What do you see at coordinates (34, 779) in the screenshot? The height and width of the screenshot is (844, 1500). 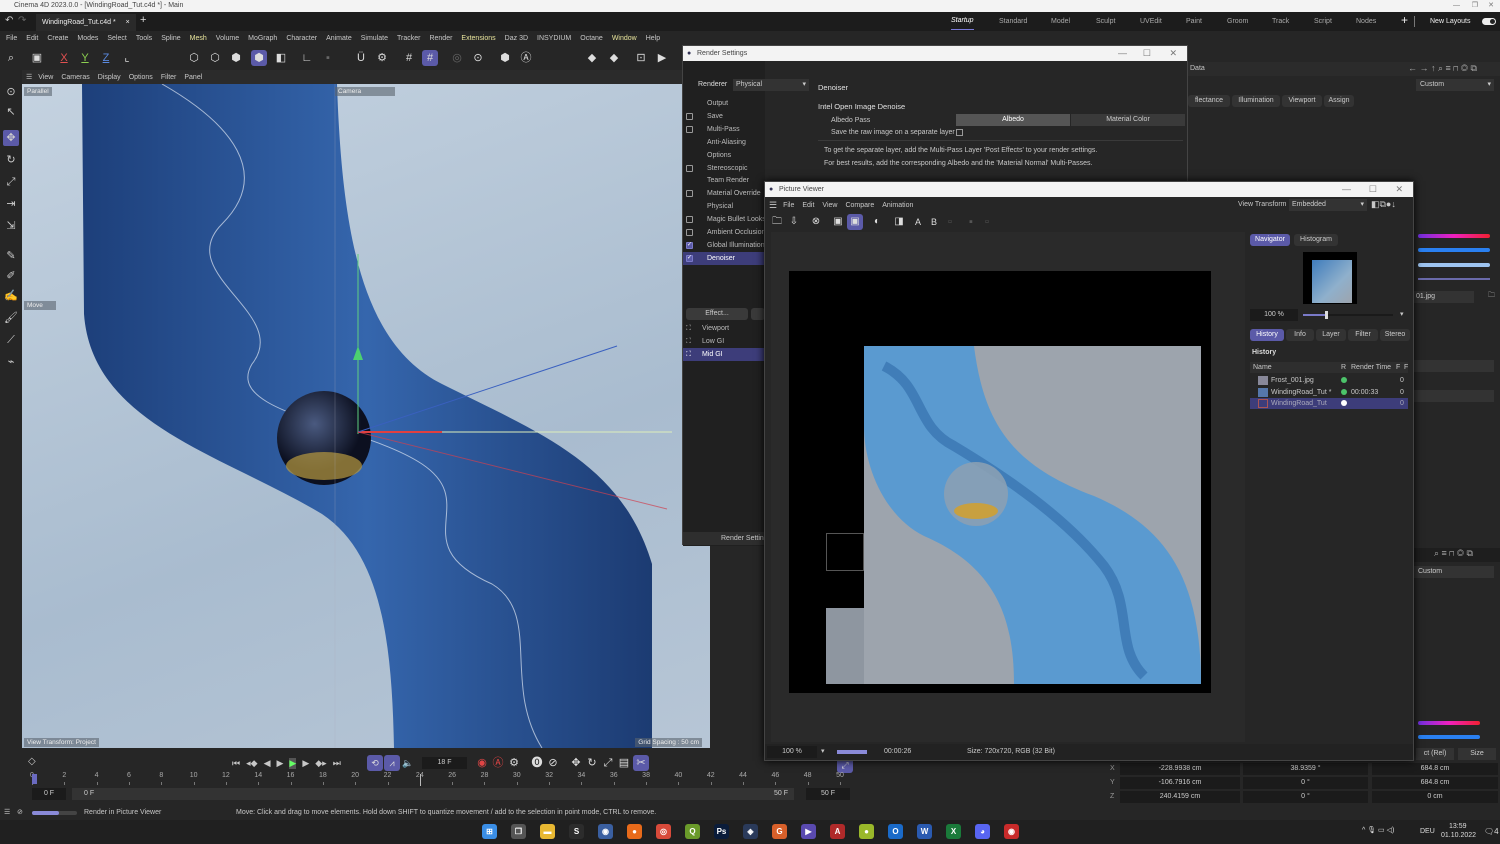 I see `timeline-playhead` at bounding box center [34, 779].